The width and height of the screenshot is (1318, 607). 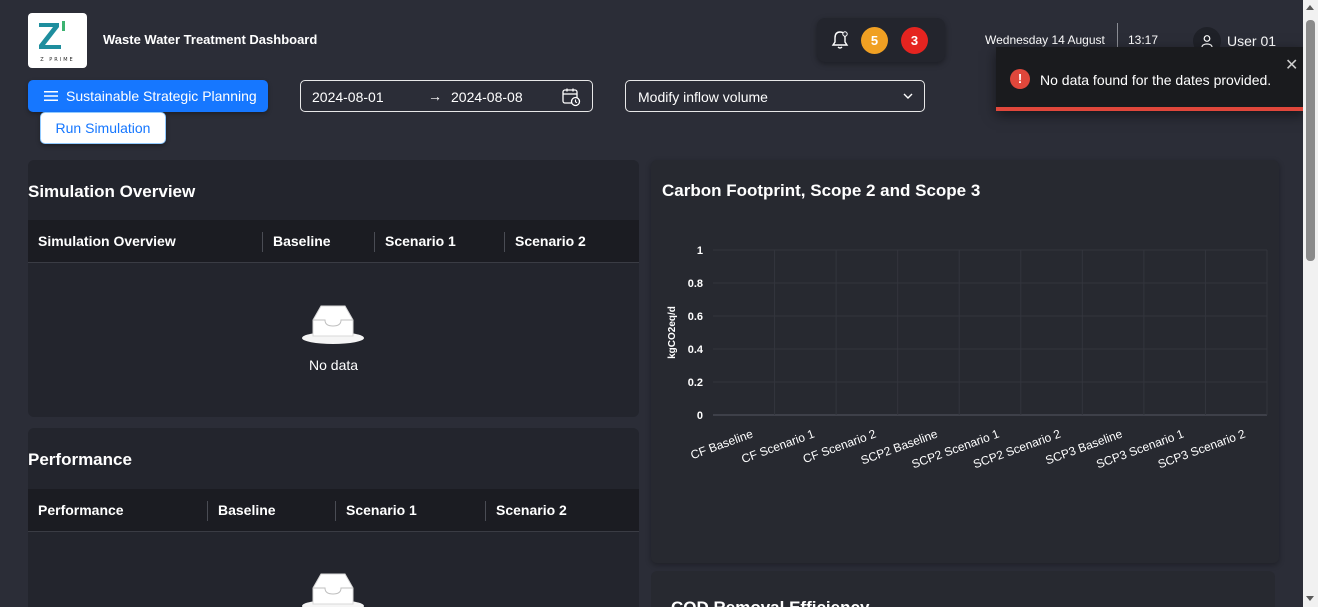 I want to click on alert-count-badge: 3, so click(x=914, y=40).